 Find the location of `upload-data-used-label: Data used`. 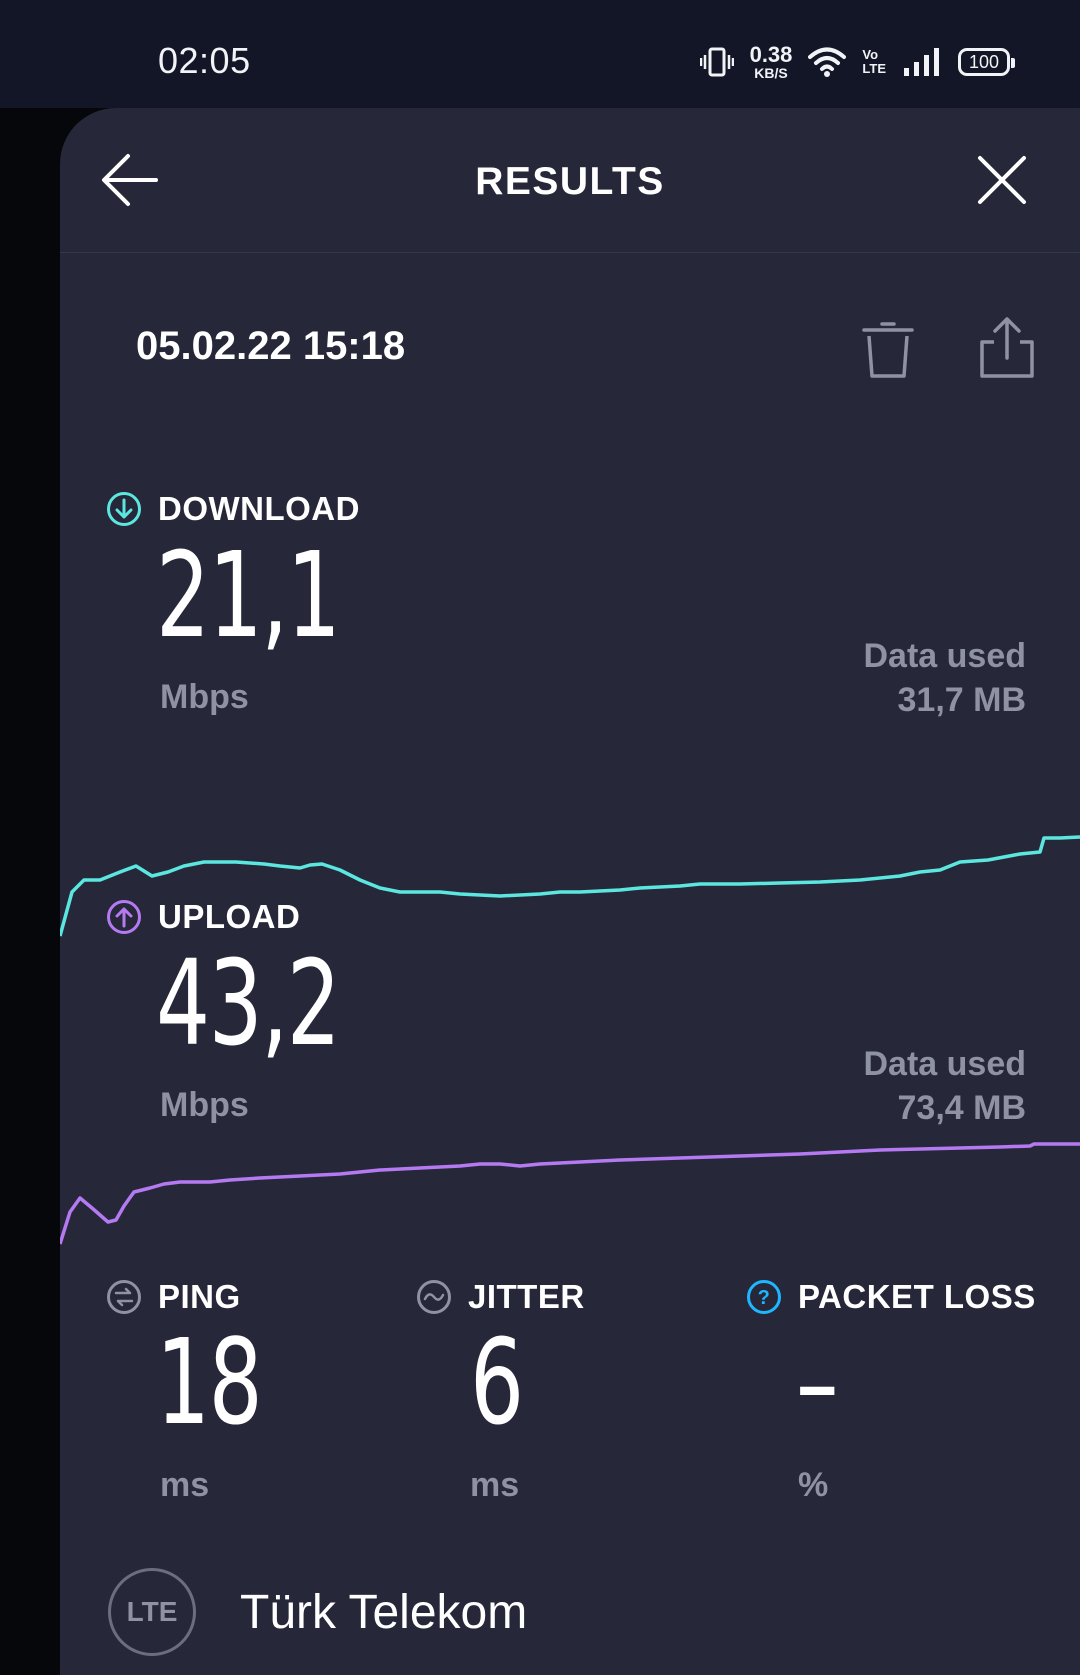

upload-data-used-label: Data used is located at coordinates (945, 1064).